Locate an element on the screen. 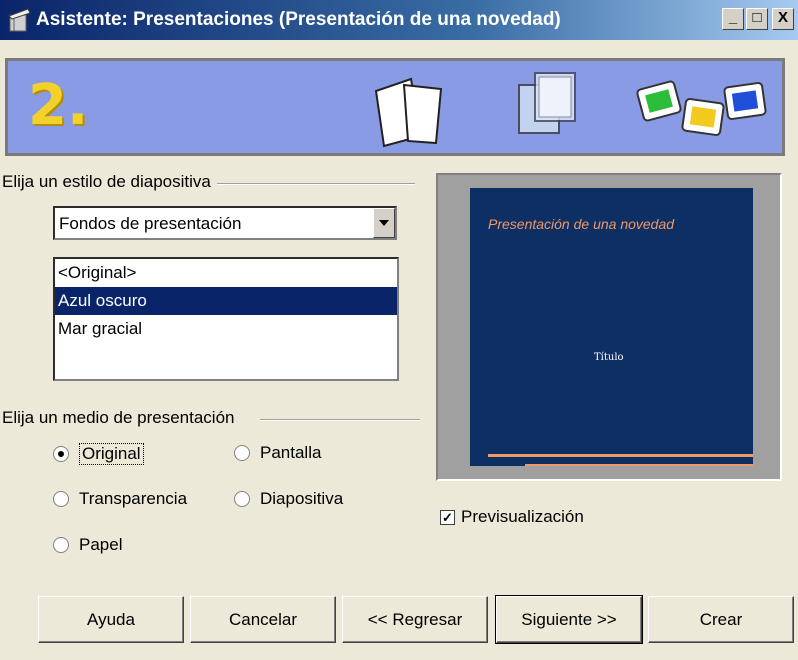  slide-style-list: <Original> Azul oscuro Mar gracial is located at coordinates (226, 319).